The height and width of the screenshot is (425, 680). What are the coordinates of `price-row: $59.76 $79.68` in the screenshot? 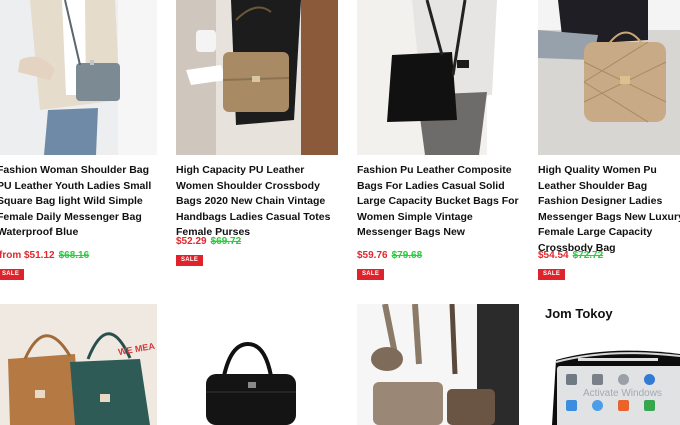 It's located at (389, 255).